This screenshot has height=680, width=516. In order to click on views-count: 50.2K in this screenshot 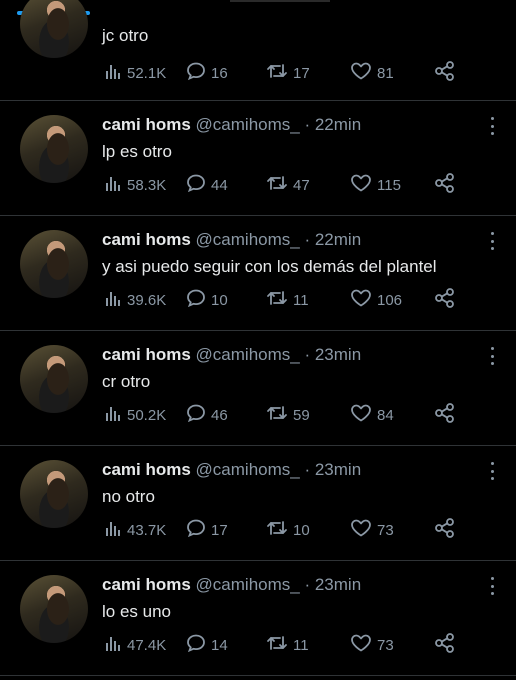, I will do `click(147, 415)`.